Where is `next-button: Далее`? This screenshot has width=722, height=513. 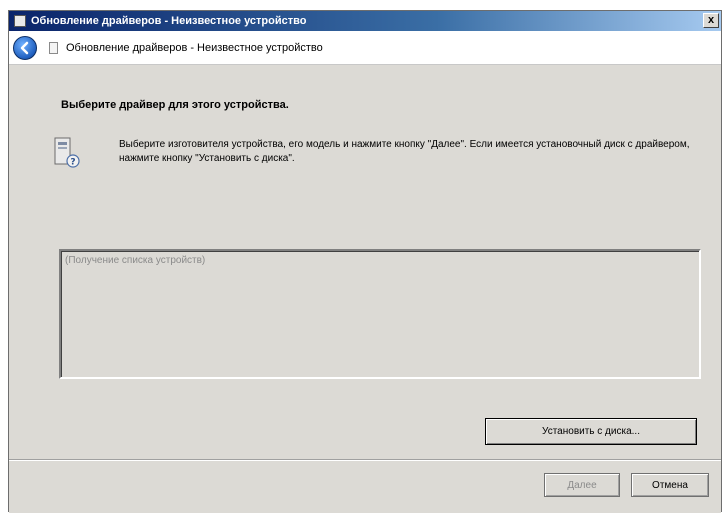
next-button: Далее is located at coordinates (582, 485).